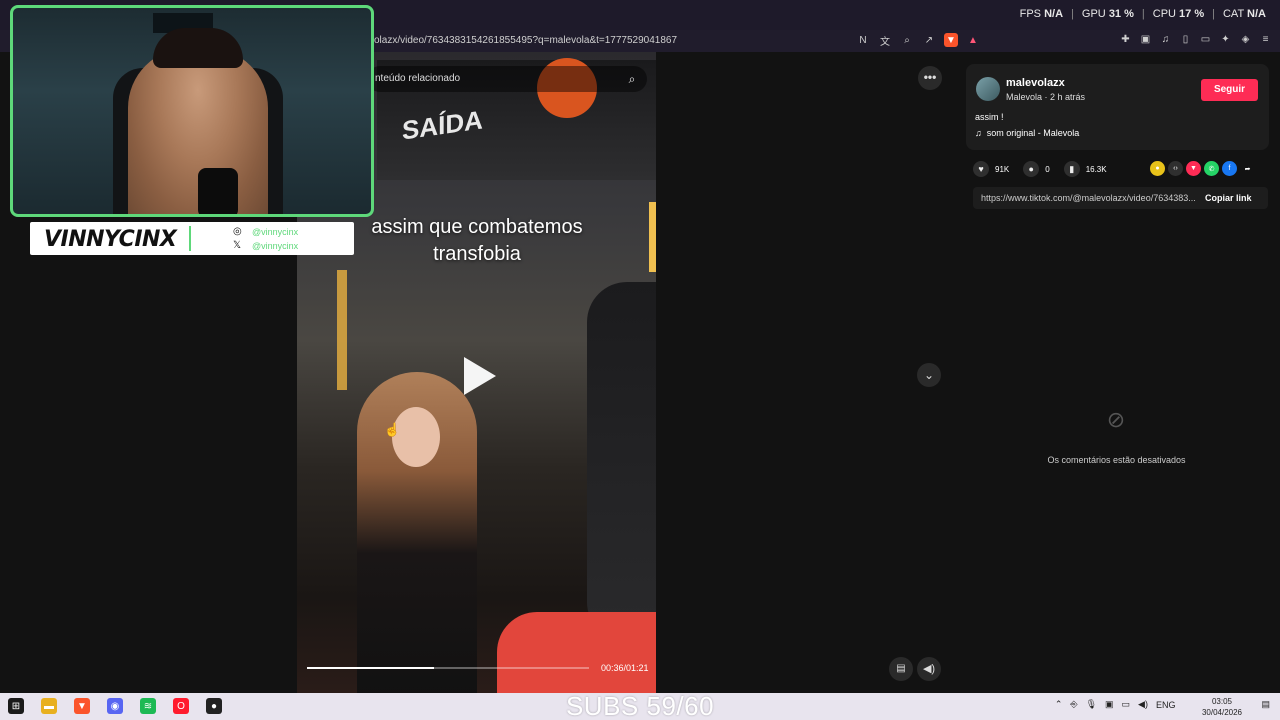  I want to click on avatar, so click(988, 89).